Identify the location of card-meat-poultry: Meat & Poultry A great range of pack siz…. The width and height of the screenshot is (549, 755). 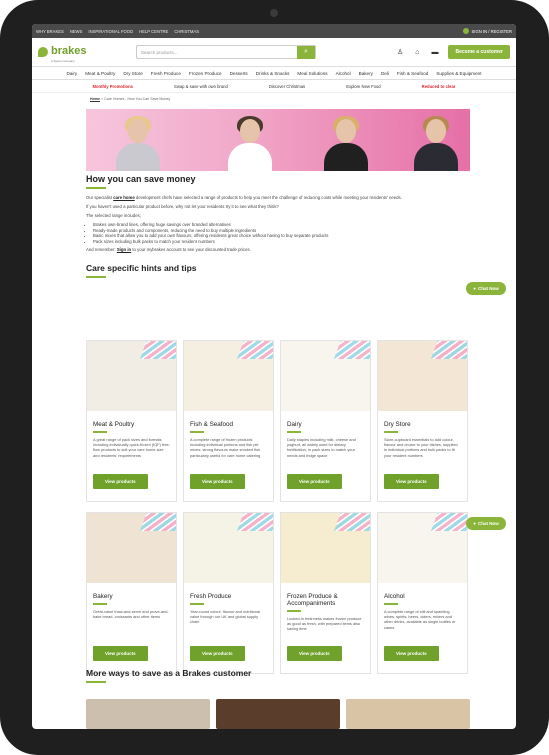
(131, 421).